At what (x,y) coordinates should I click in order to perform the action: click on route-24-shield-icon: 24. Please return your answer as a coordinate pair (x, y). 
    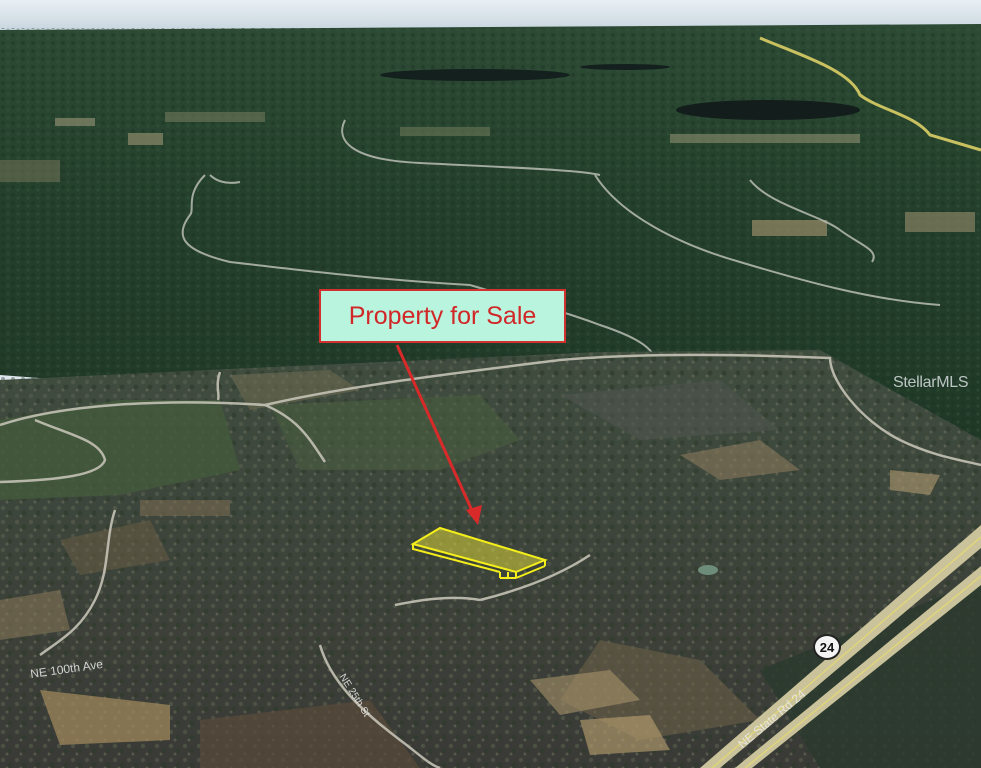
    Looking at the image, I should click on (827, 647).